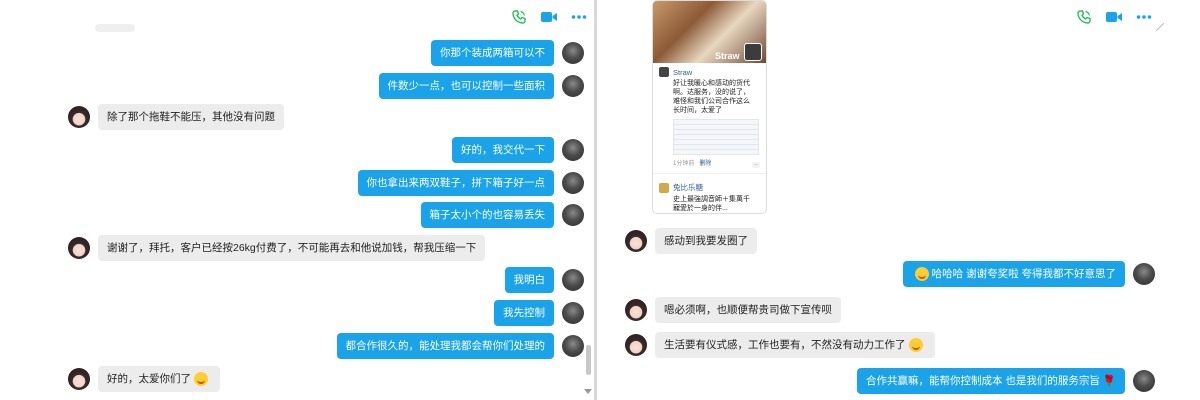 This screenshot has width=1200, height=400. I want to click on rose-emoji-icon: 🌹, so click(1109, 381).